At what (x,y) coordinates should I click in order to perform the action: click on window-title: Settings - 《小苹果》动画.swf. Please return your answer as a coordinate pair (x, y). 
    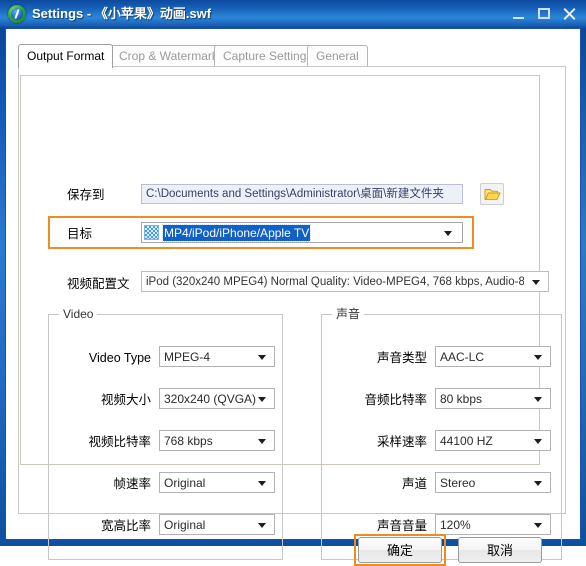
    Looking at the image, I should click on (122, 13).